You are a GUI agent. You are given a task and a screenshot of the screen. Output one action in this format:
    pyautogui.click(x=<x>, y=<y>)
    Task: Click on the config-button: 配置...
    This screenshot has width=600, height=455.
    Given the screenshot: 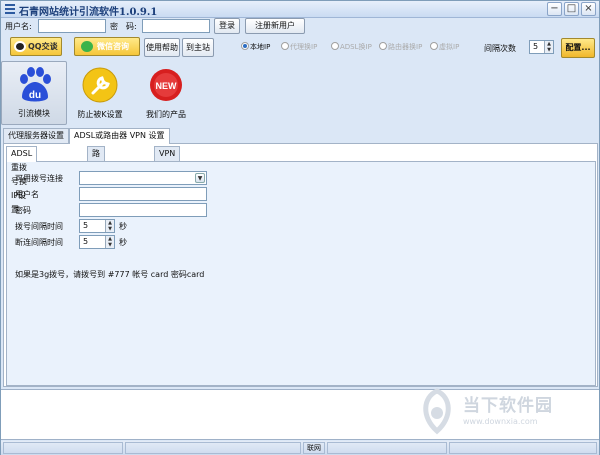 What is the action you would take?
    pyautogui.click(x=578, y=48)
    